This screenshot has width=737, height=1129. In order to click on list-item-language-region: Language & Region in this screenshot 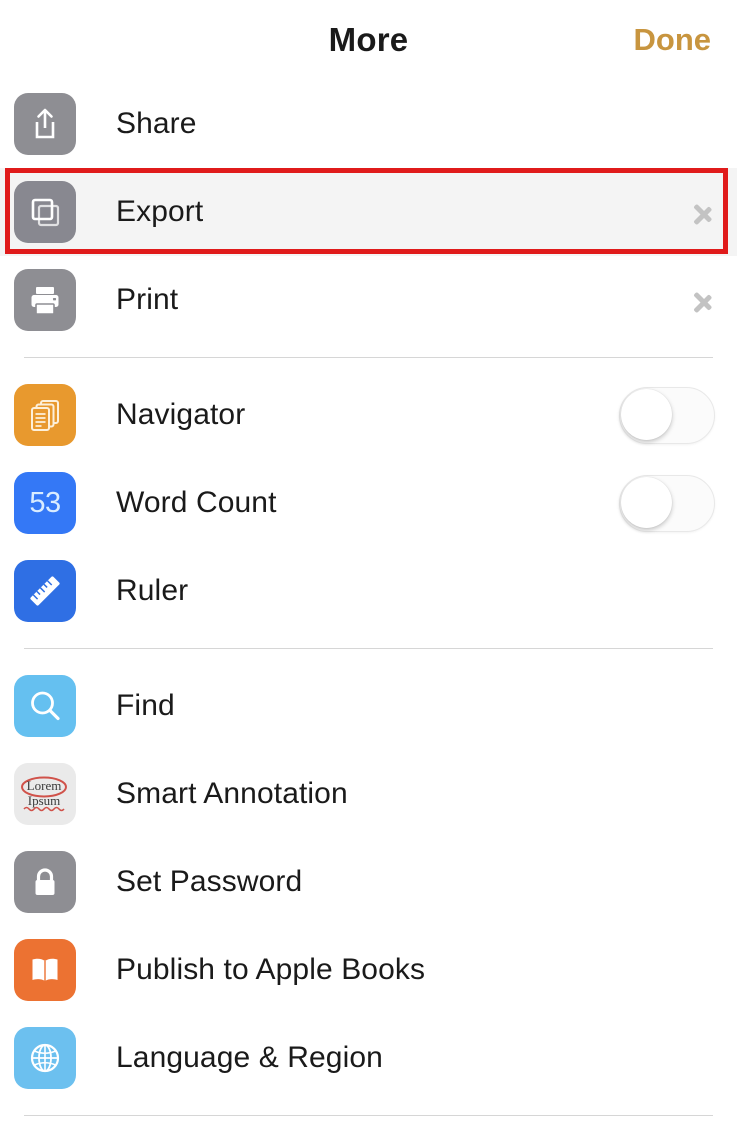, I will do `click(368, 1058)`.